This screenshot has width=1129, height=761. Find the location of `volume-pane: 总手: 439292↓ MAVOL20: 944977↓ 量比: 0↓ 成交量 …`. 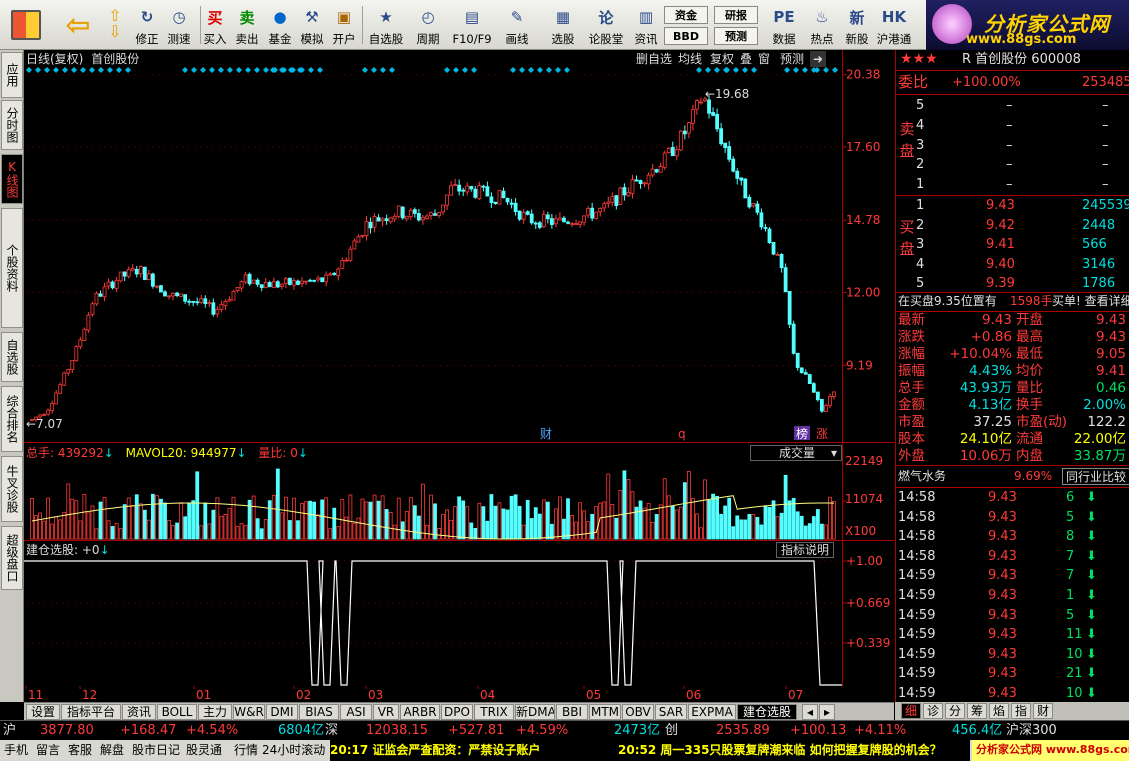

volume-pane: 总手: 439292↓ MAVOL20: 944977↓ 量比: 0↓ 成交量 … is located at coordinates (459, 491).